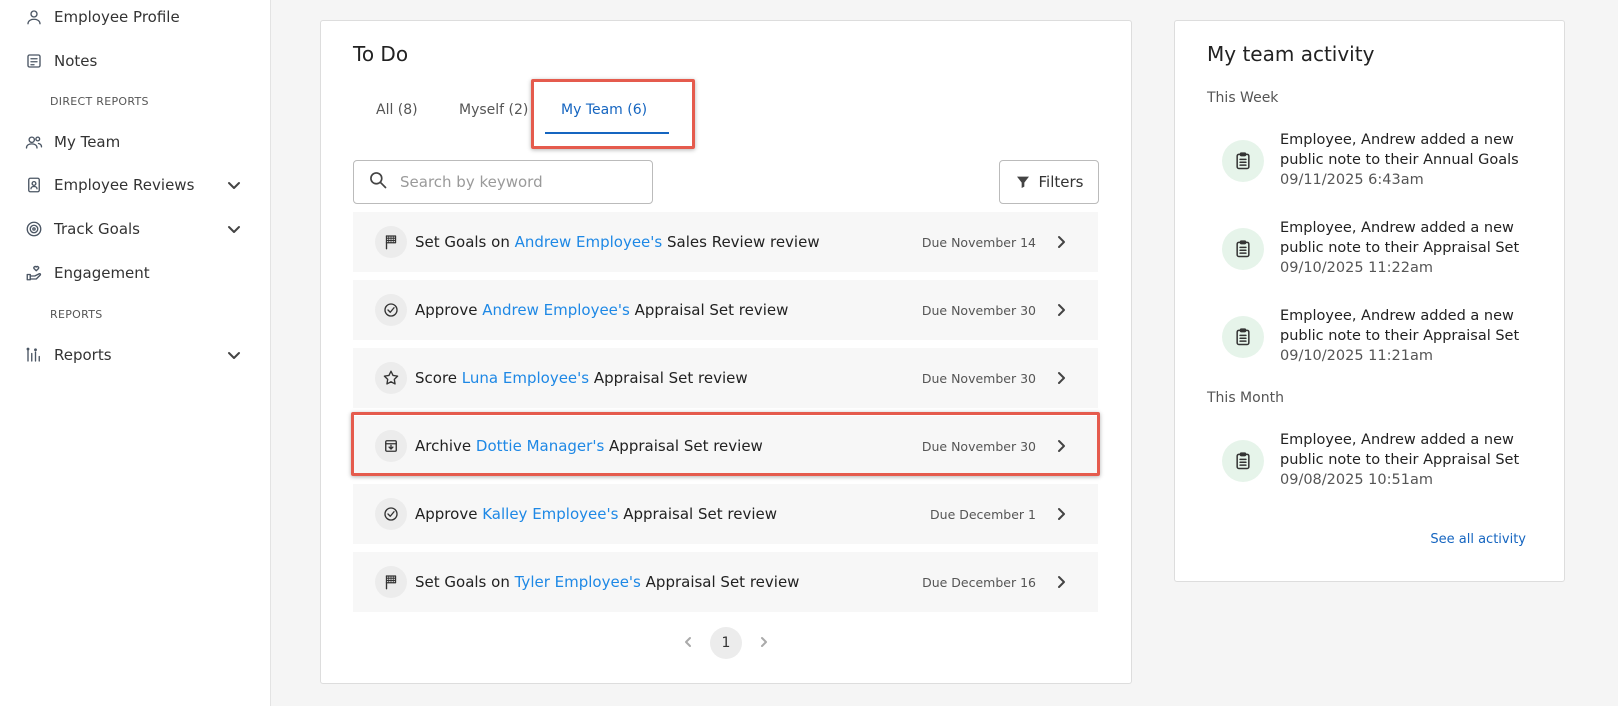 This screenshot has height=706, width=1618. I want to click on sidebar-item-employee-reviews: Employee Reviews, so click(133, 185).